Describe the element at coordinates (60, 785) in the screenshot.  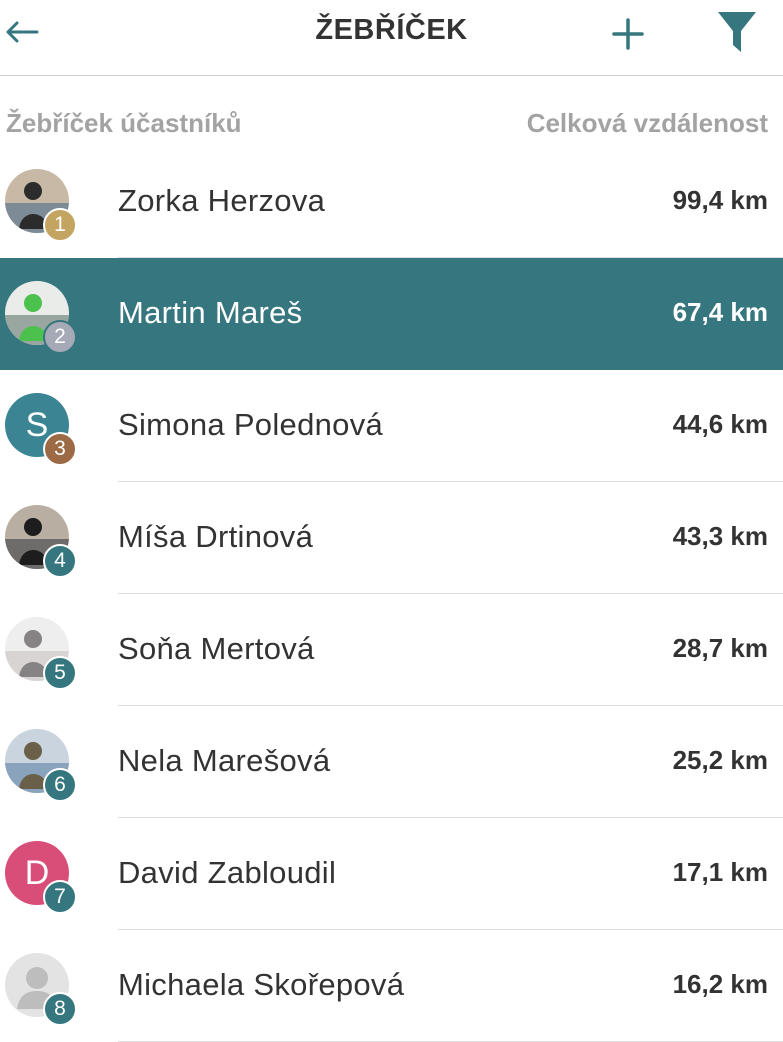
I see `rank-badge: 6` at that location.